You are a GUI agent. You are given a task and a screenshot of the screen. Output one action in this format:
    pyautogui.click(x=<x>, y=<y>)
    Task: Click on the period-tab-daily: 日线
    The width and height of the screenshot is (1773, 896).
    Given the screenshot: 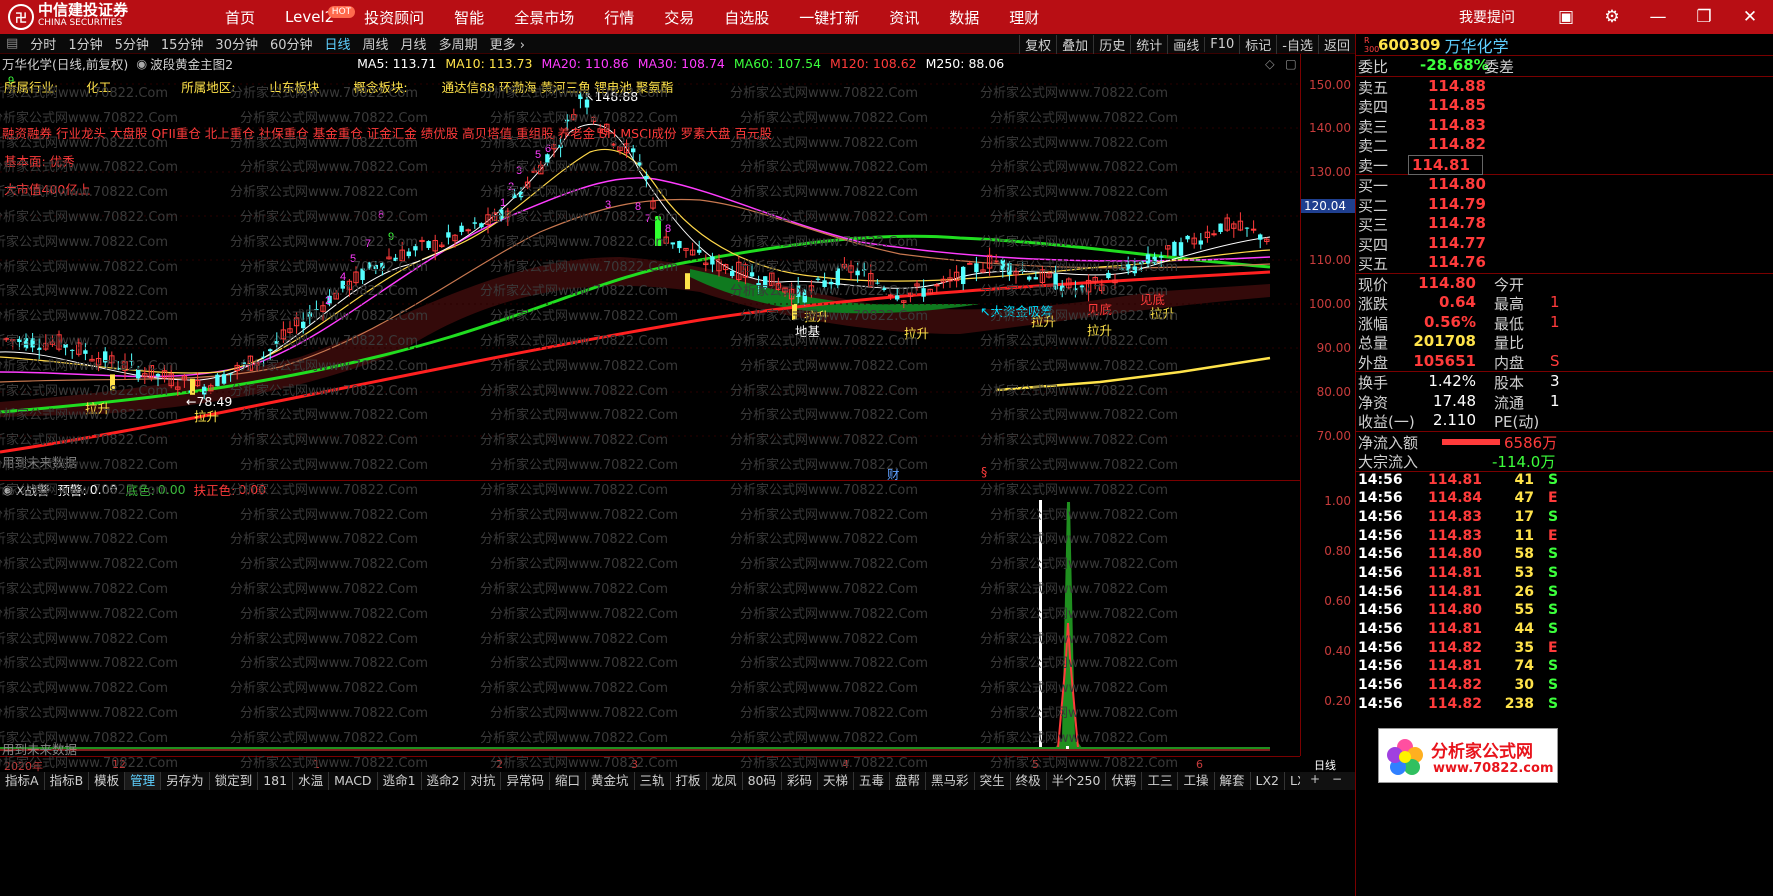 What is the action you would take?
    pyautogui.click(x=338, y=43)
    